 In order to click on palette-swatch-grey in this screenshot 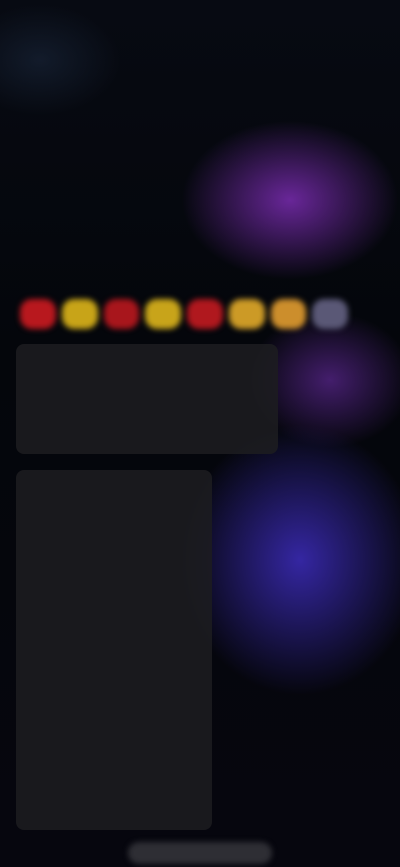, I will do `click(330, 314)`.